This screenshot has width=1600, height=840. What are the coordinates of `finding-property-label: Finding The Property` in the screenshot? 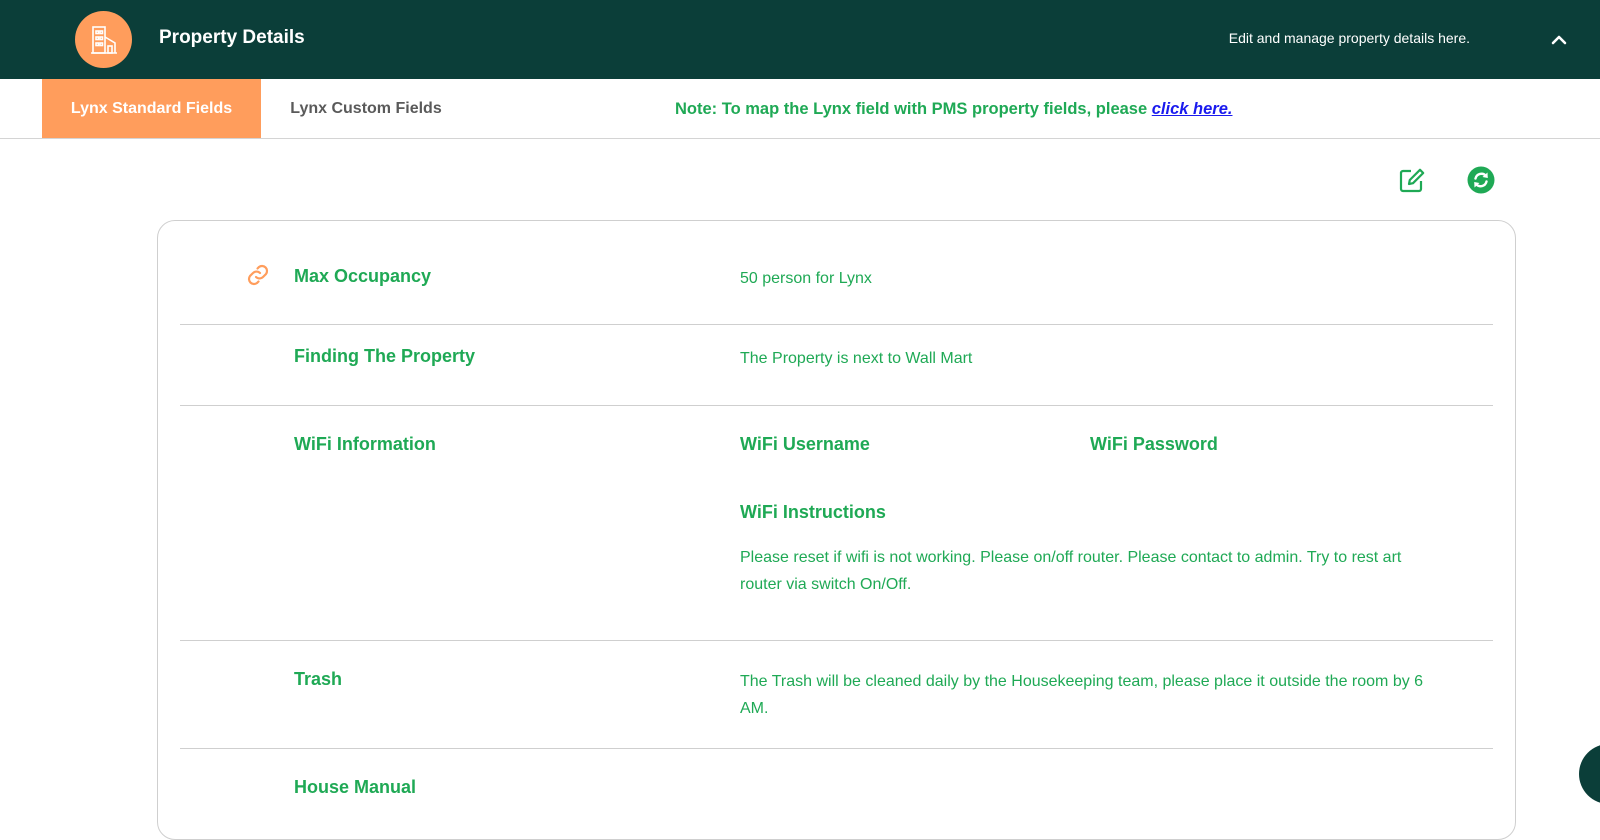 It's located at (385, 356).